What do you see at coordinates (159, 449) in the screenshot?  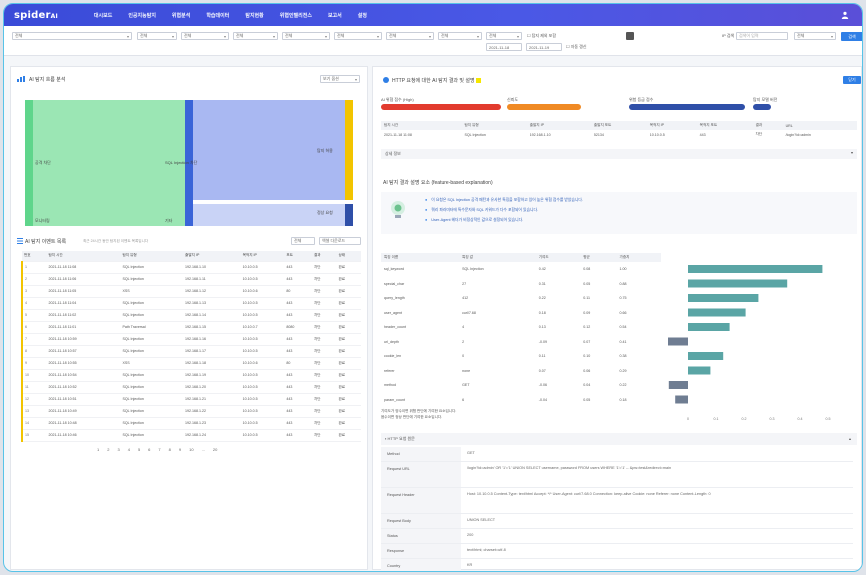 I see `page-link: 7` at bounding box center [159, 449].